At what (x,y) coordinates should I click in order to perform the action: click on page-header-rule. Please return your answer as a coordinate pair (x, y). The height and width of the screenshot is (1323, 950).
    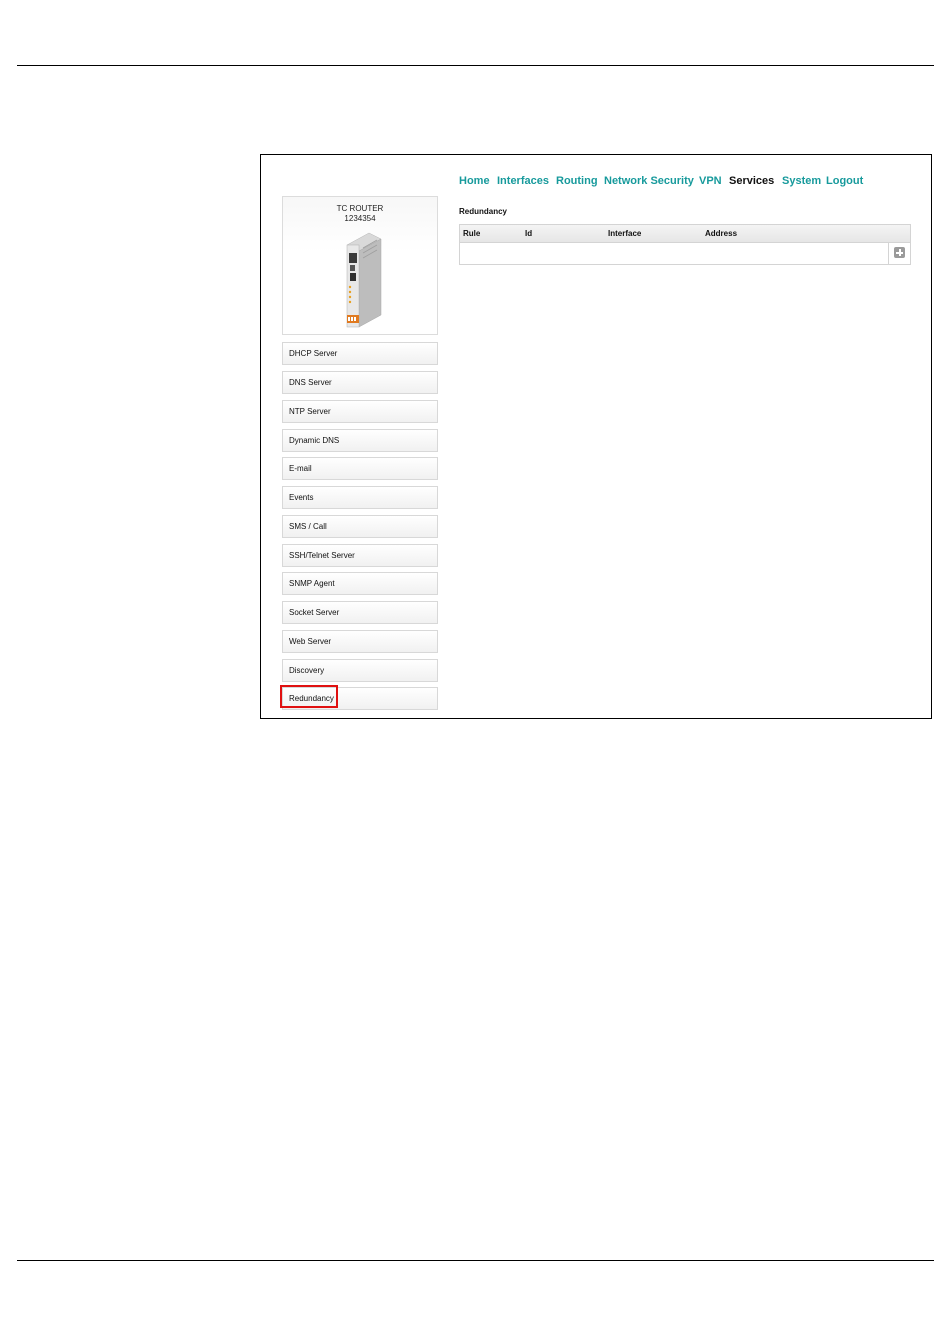
    Looking at the image, I should click on (475, 65).